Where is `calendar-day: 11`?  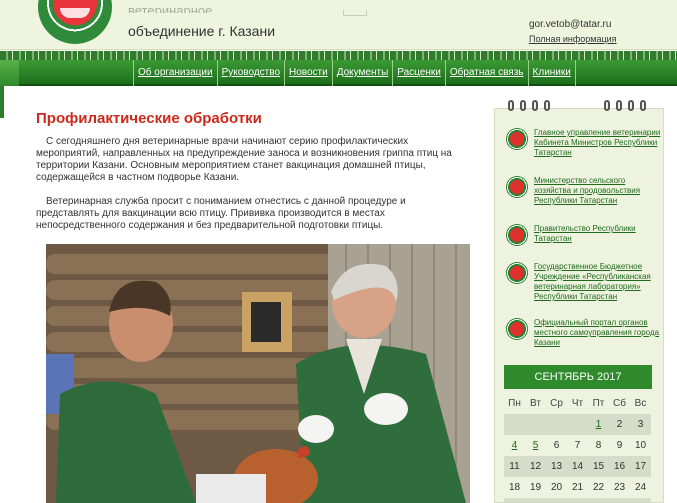 calendar-day: 11 is located at coordinates (514, 466).